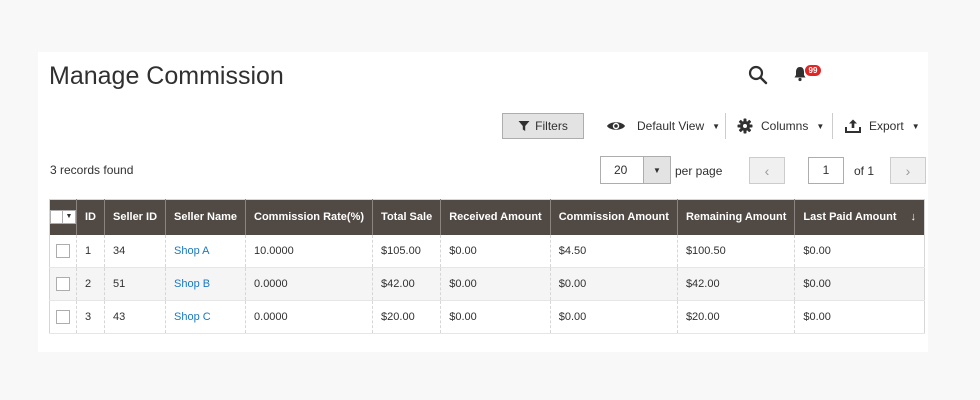  I want to click on columns-label: Columns, so click(785, 126).